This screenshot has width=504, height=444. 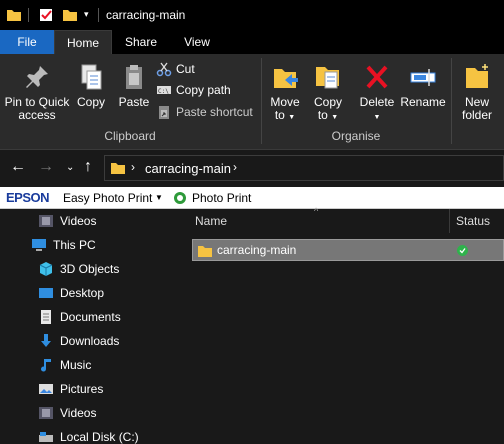 I want to click on tab-view: View, so click(x=197, y=42).